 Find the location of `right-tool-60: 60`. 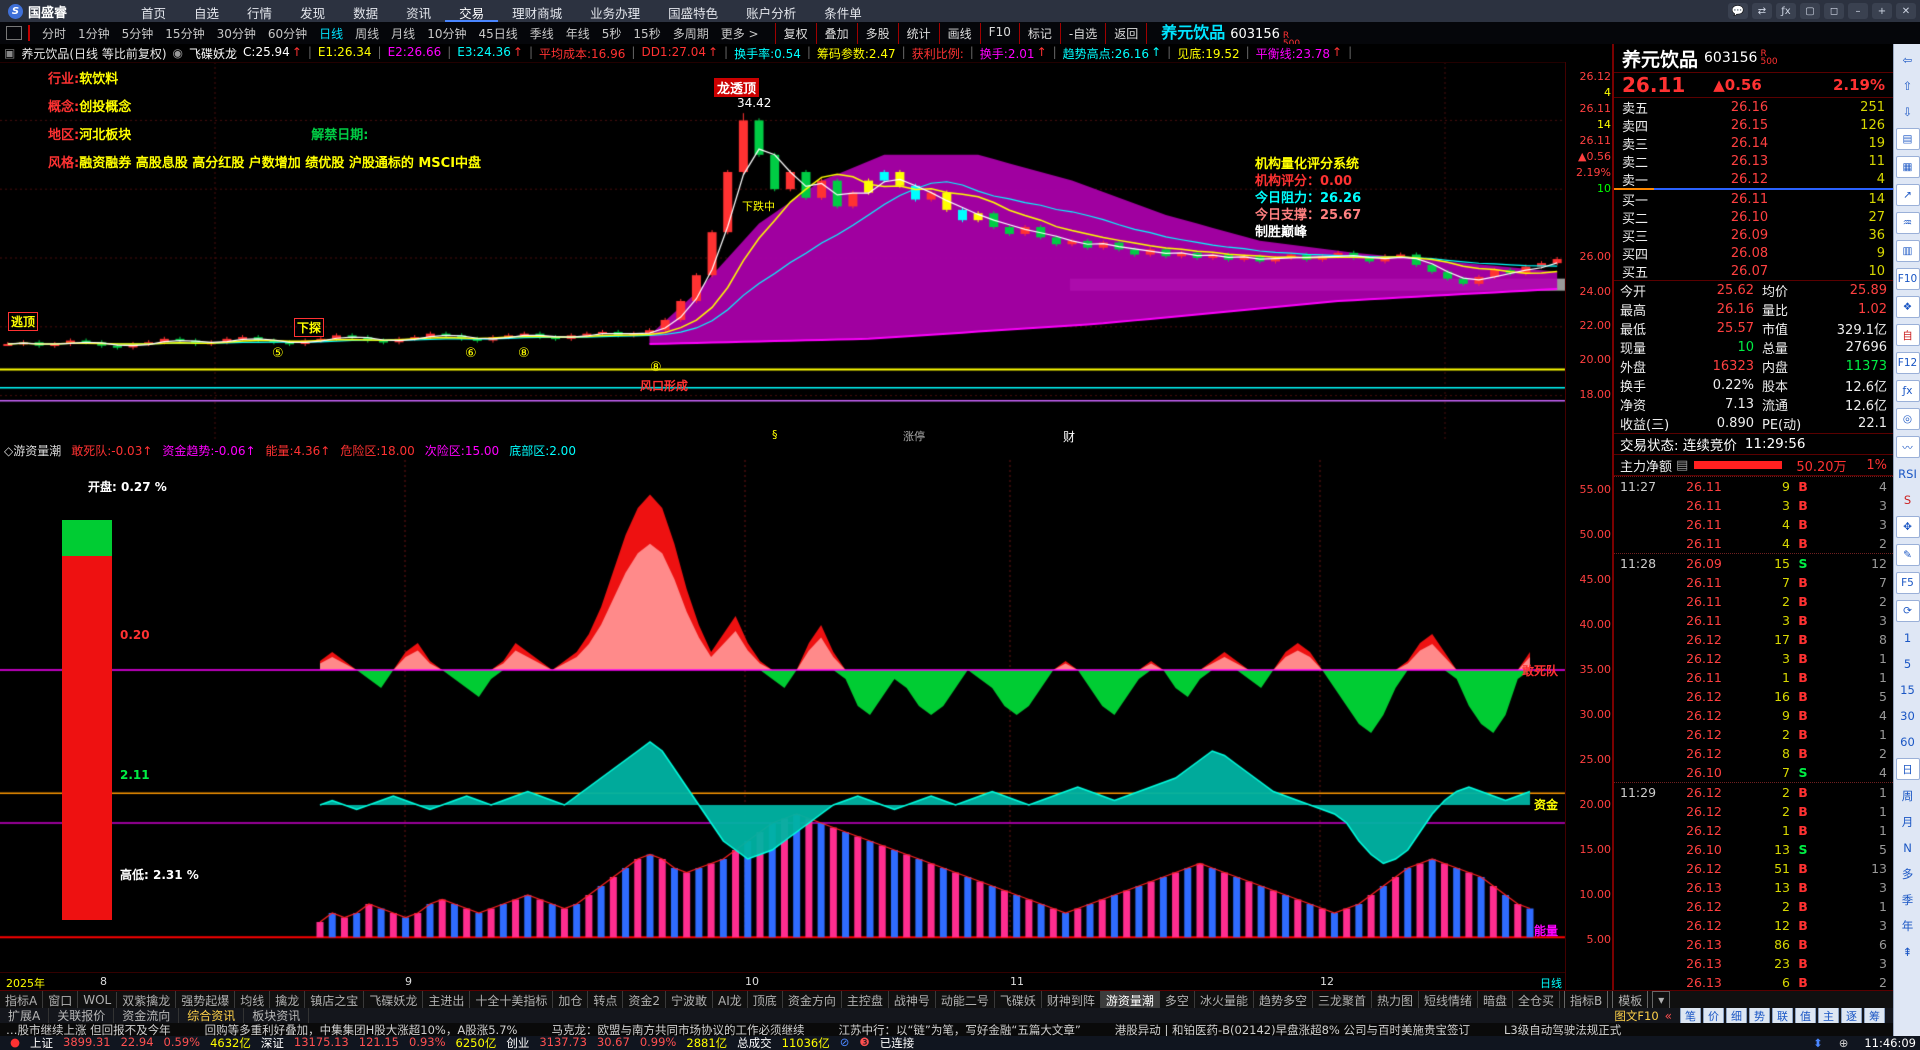

right-tool-60: 60 is located at coordinates (1908, 742).